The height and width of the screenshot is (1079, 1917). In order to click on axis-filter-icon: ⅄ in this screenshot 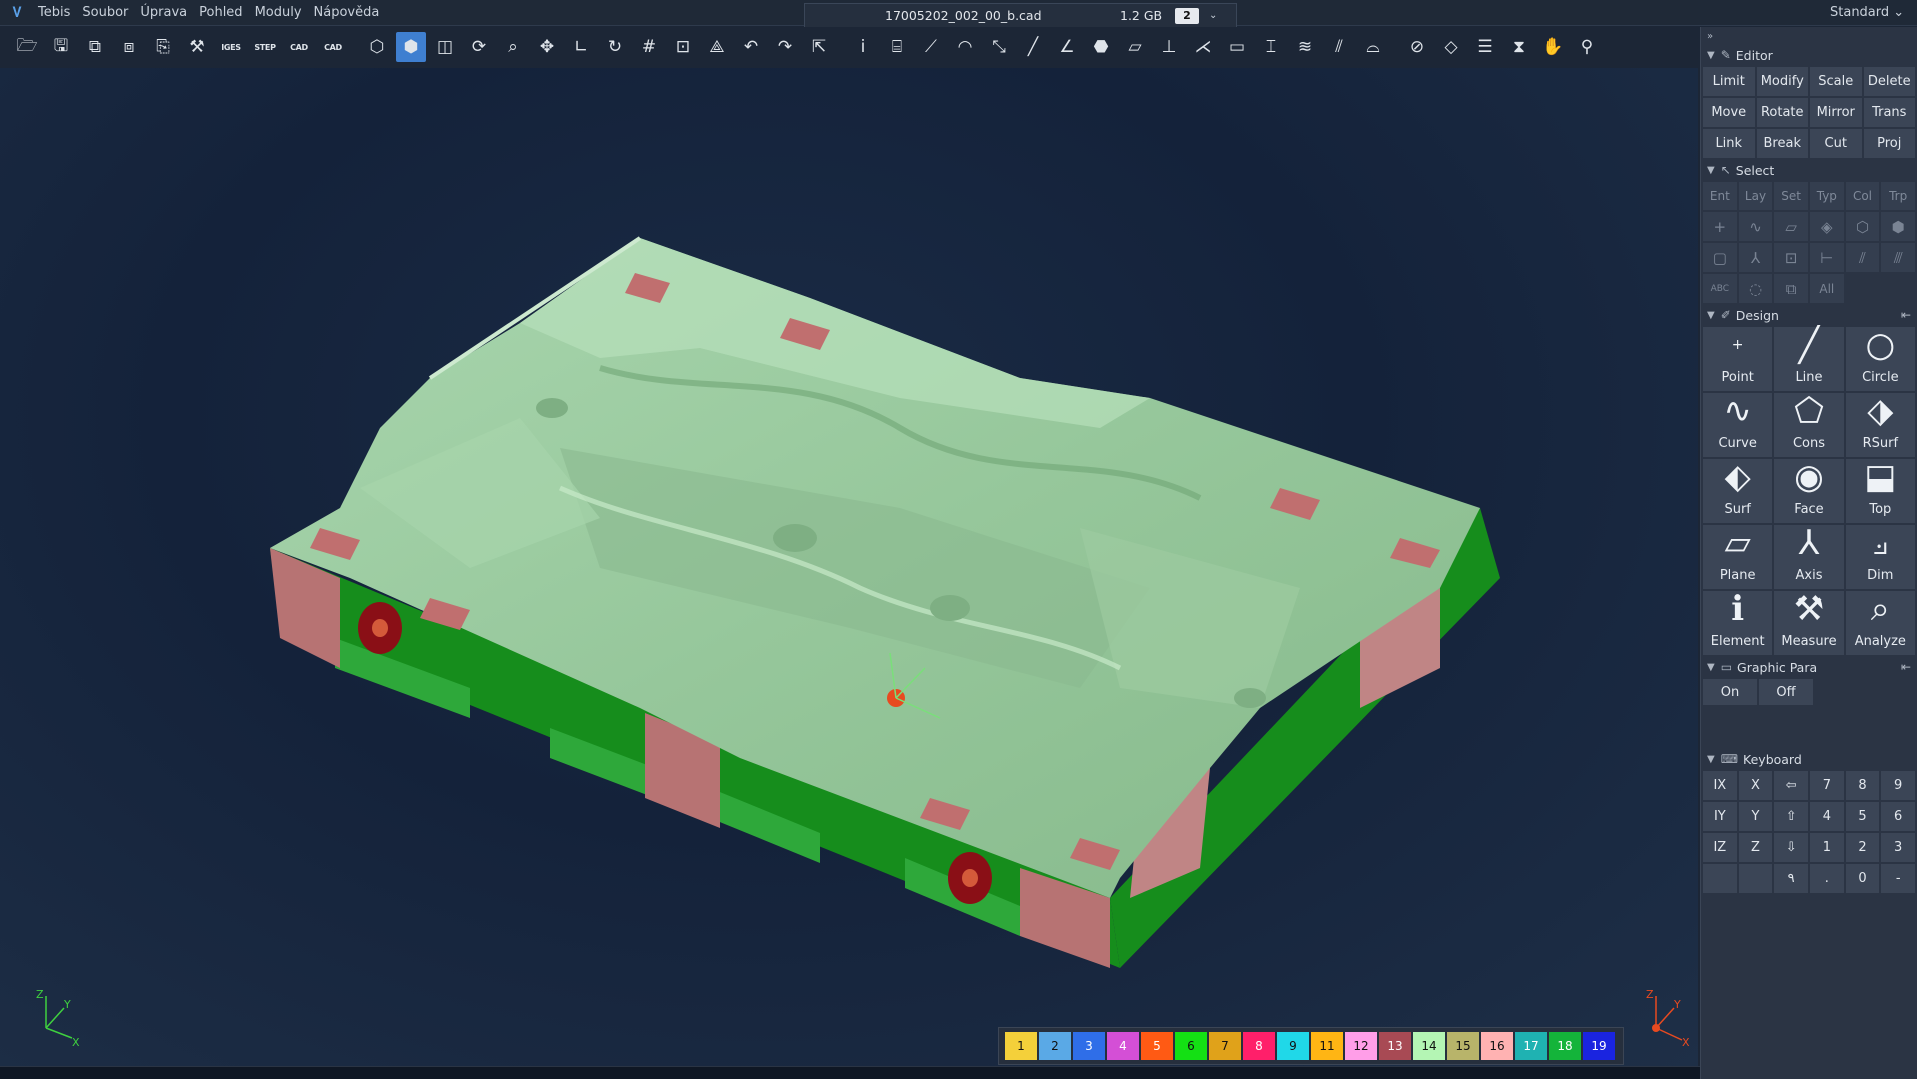, I will do `click(1755, 257)`.